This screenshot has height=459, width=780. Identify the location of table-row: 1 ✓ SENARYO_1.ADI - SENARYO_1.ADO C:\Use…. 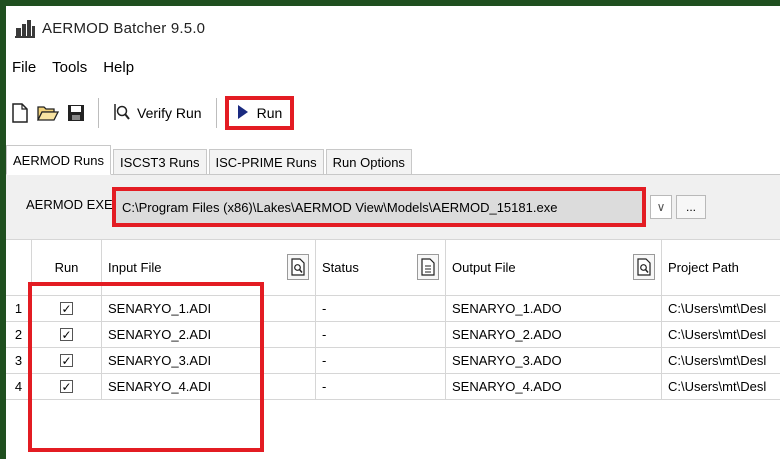
(393, 309).